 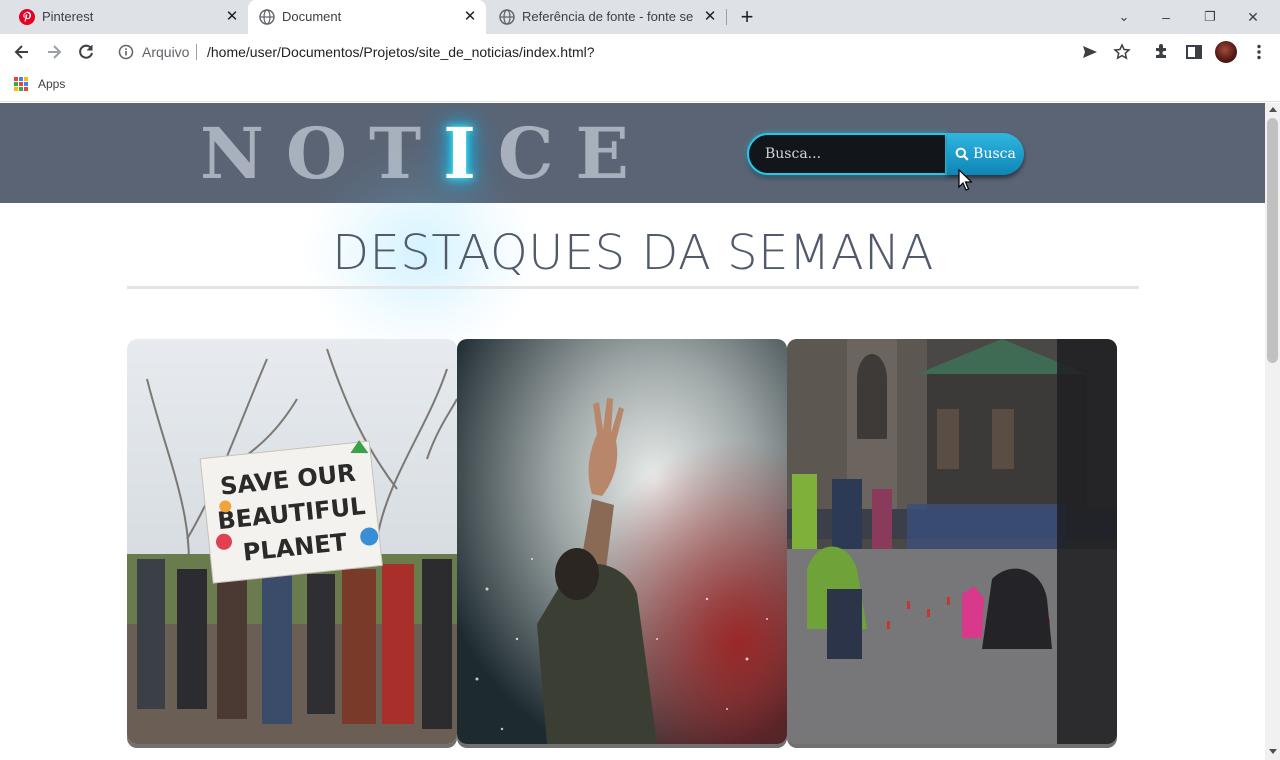 What do you see at coordinates (86, 52) in the screenshot?
I see `reload-icon` at bounding box center [86, 52].